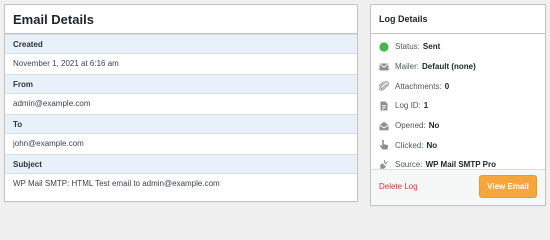 The height and width of the screenshot is (240, 550). Describe the element at coordinates (181, 144) in the screenshot. I see `to-value: john@example.com` at that location.